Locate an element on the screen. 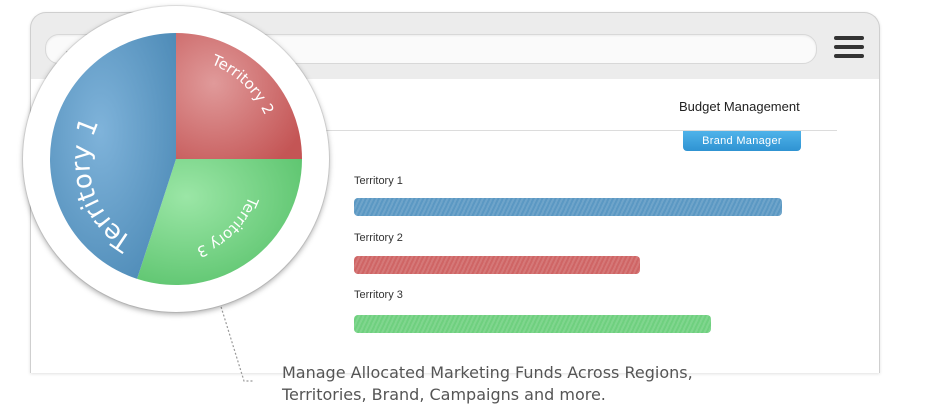 This screenshot has width=925, height=407. page-title: Budget Management is located at coordinates (739, 106).